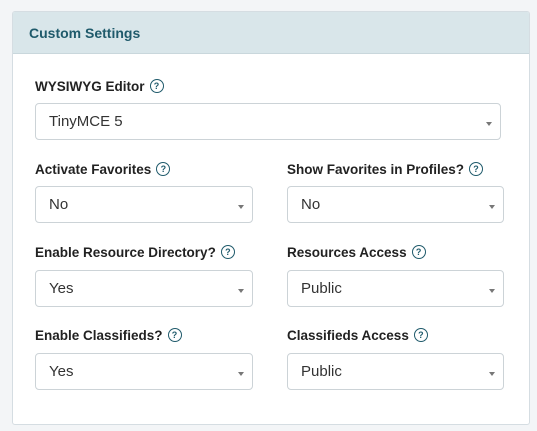  Describe the element at coordinates (99, 335) in the screenshot. I see `enable-classifieds-label: Enable Classifieds?` at that location.